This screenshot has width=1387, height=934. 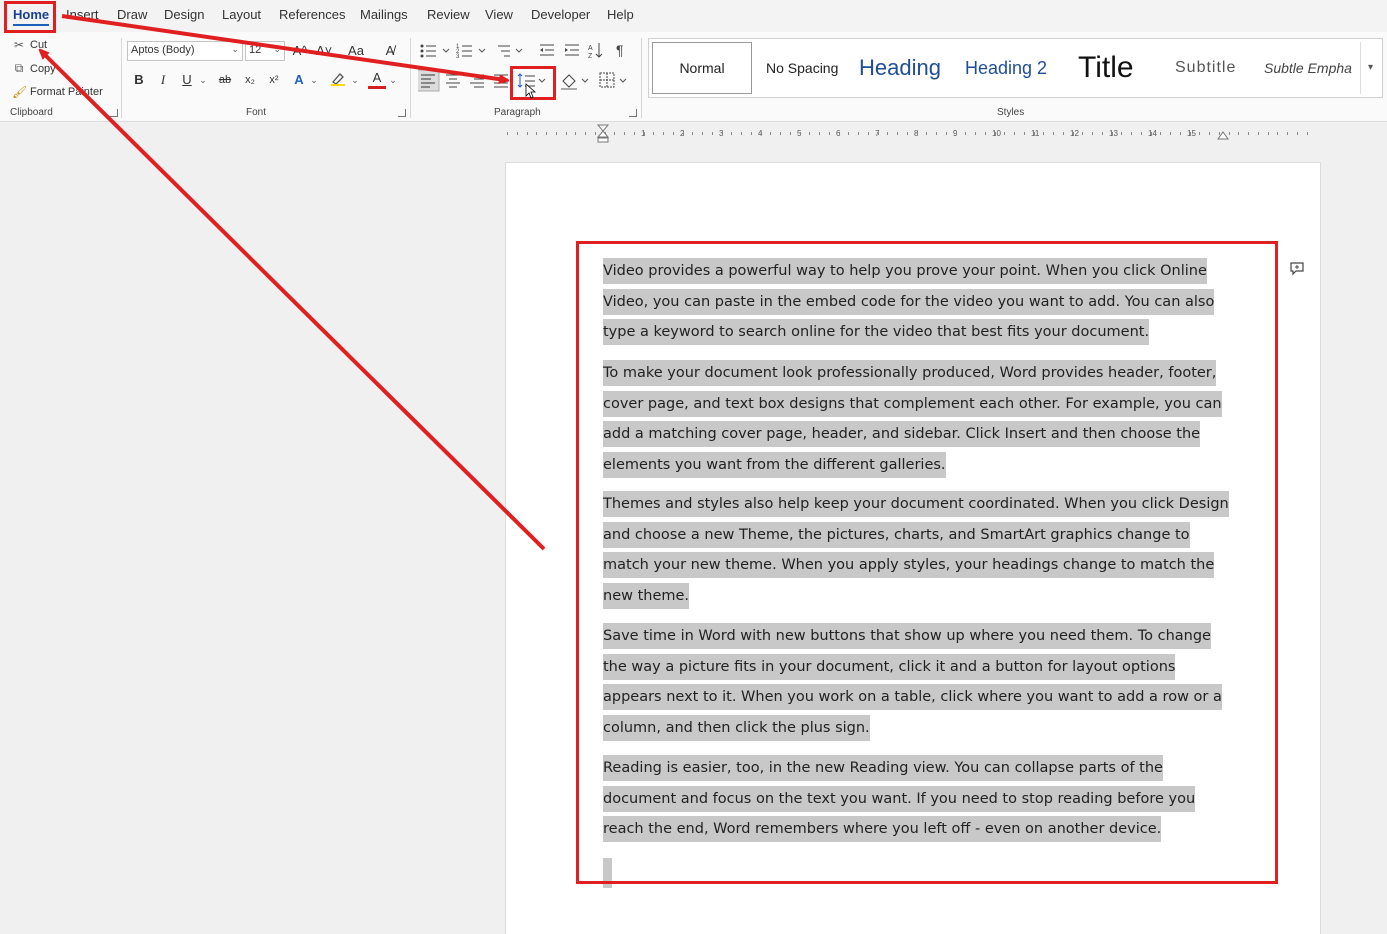 What do you see at coordinates (250, 80) in the screenshot?
I see `subscript-button: x₂` at bounding box center [250, 80].